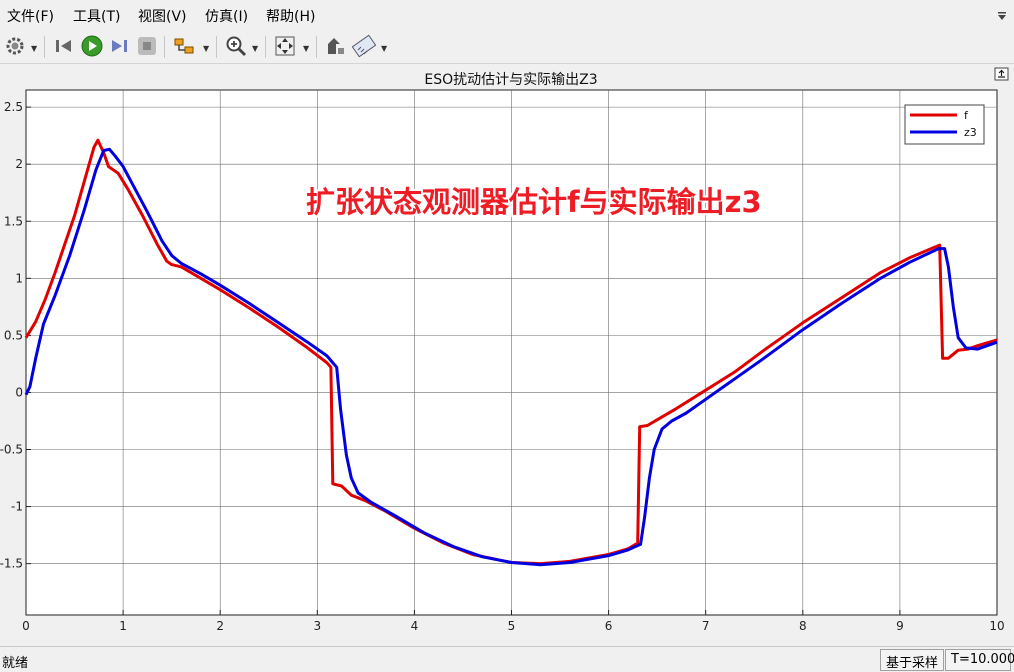  I want to click on toolbar: ▼ ▼ ▼ ▼ ▼, so click(507, 47).